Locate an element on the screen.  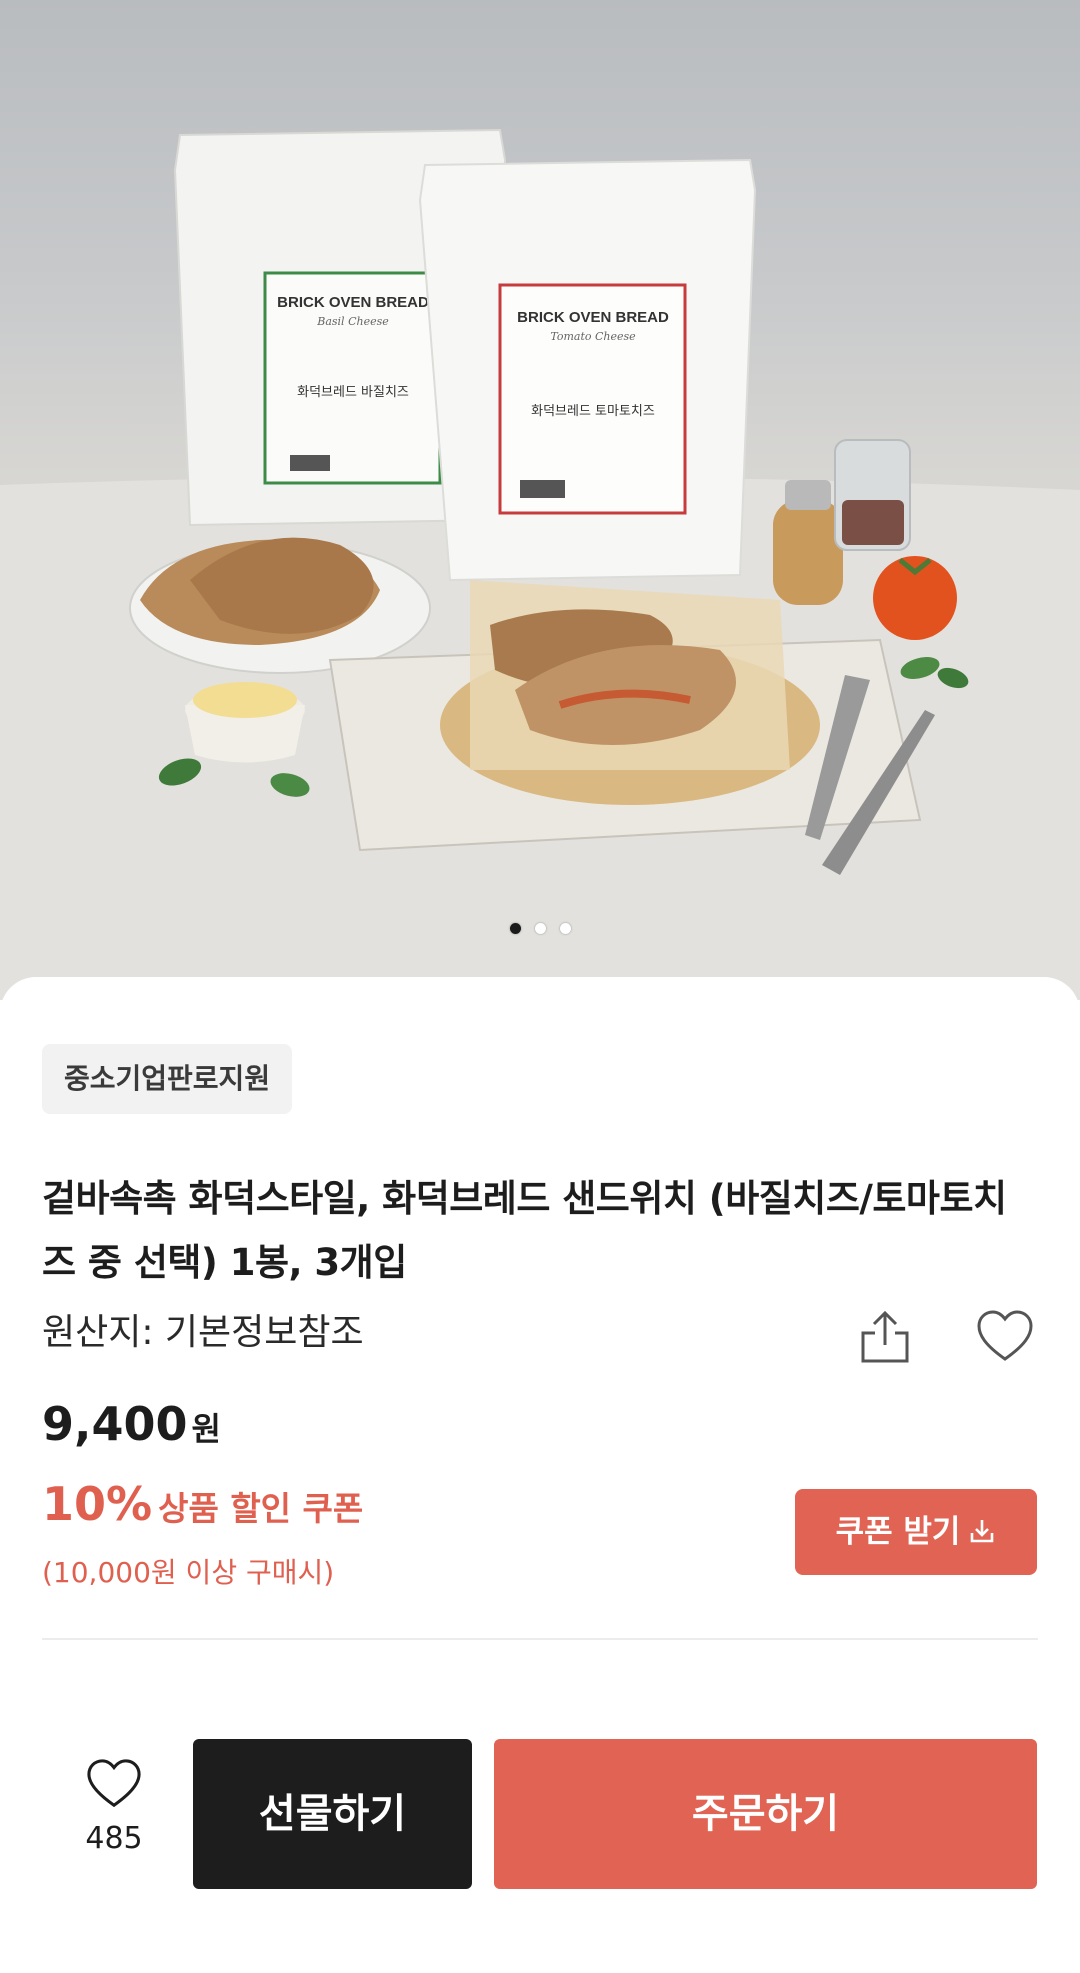
price-value: 9,400 is located at coordinates (115, 1424).